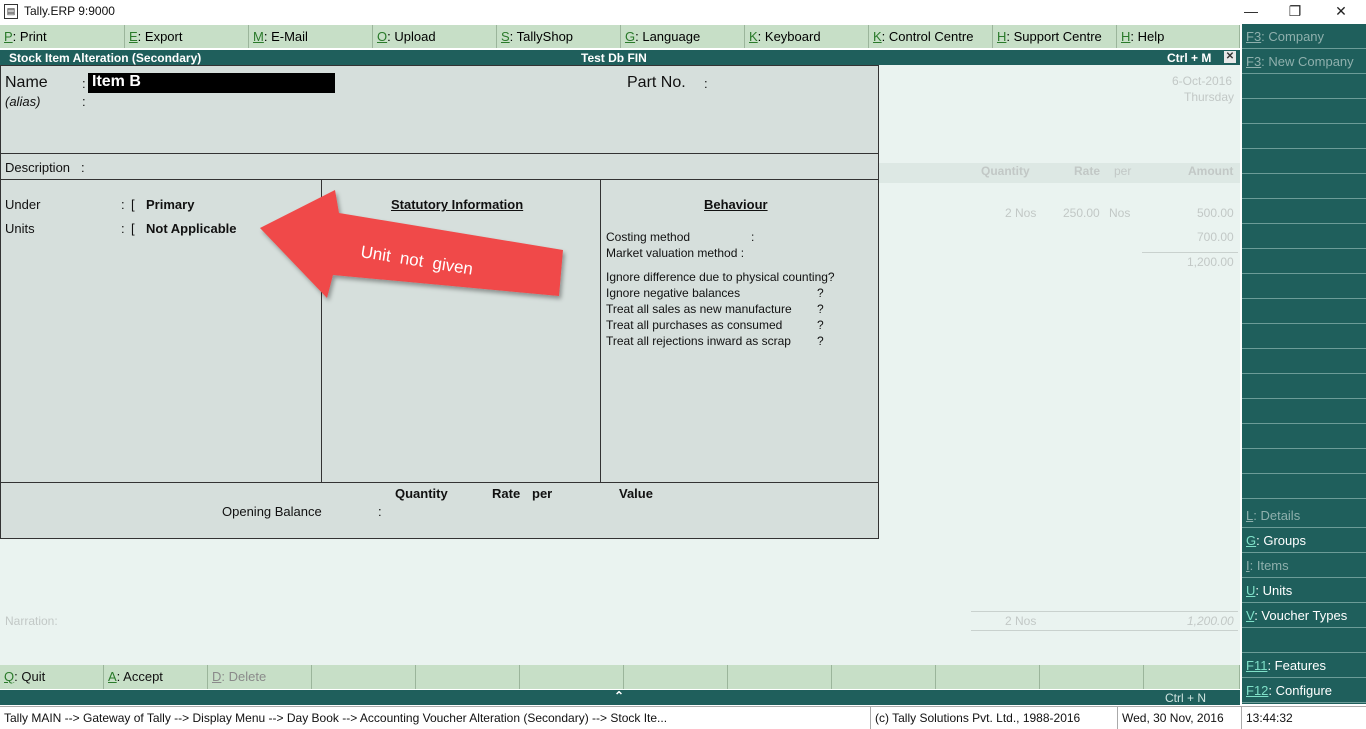  What do you see at coordinates (994, 718) in the screenshot?
I see `copyright: (c) Tally Solutions Pvt. Ltd., 1988-2016` at bounding box center [994, 718].